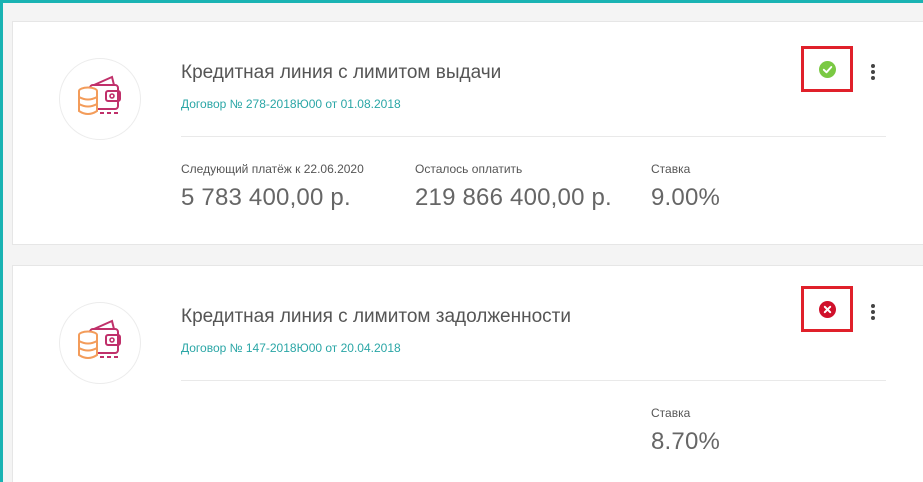 This screenshot has width=923, height=482. I want to click on next-payment-value: 5 783 400,00 р., so click(266, 197).